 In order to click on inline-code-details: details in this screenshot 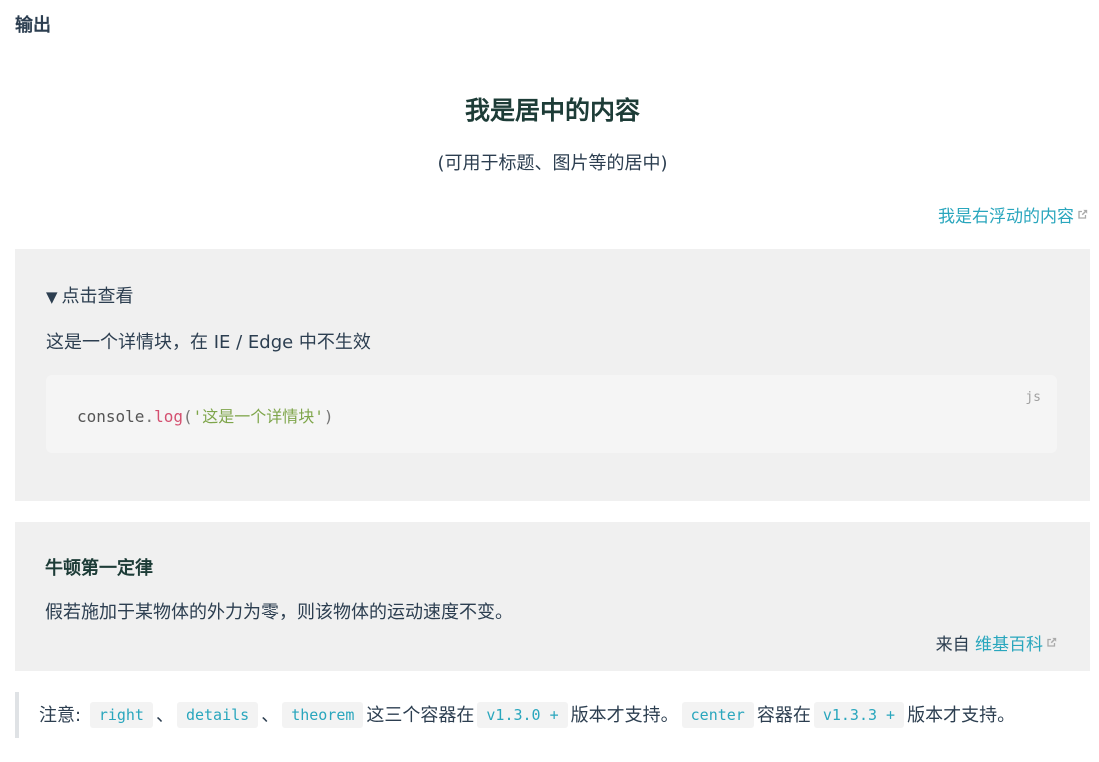, I will do `click(217, 715)`.